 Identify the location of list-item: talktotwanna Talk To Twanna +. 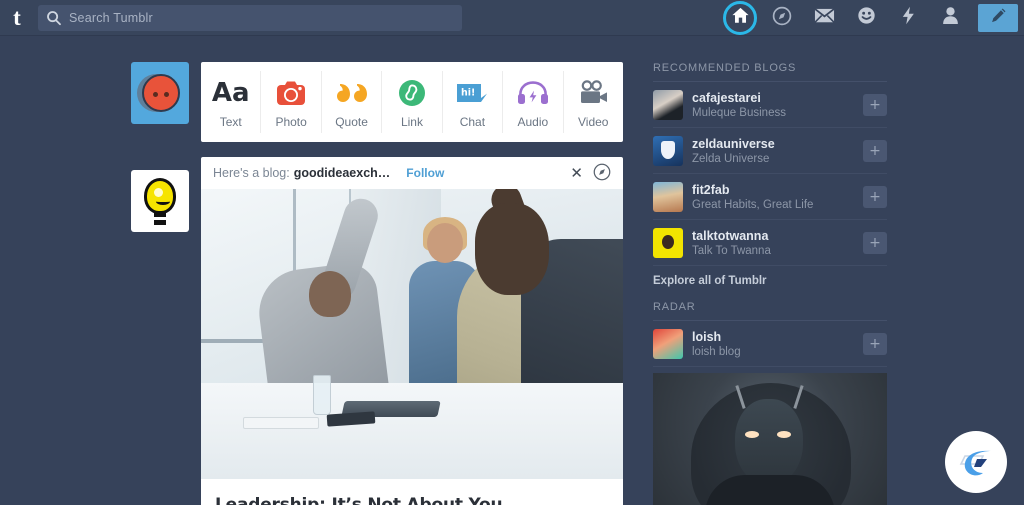
(770, 243).